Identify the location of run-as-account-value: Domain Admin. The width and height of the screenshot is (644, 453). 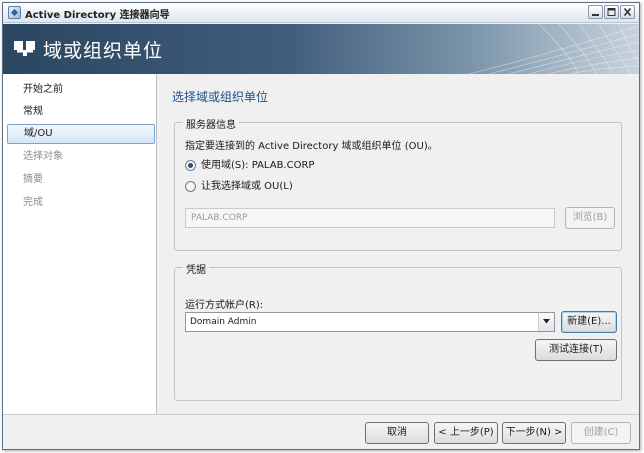
(223, 322).